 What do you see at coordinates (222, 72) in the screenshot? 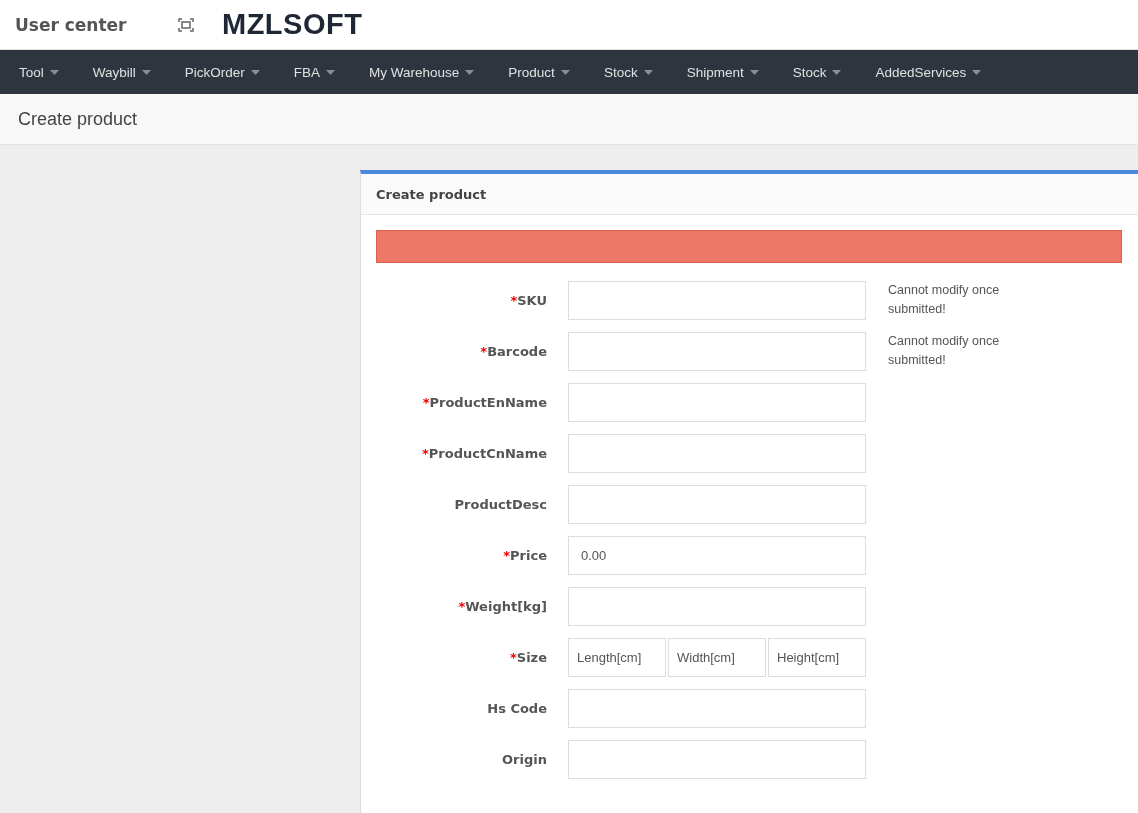
I see `nav-menu-item: PickOrder` at bounding box center [222, 72].